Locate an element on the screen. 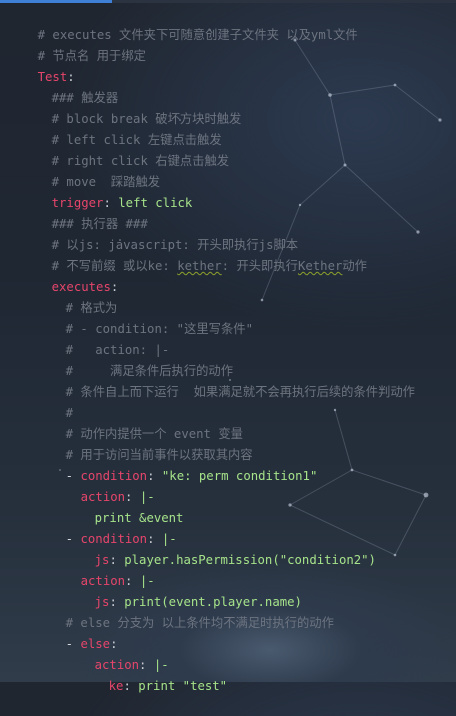  code-line-27: action: |- is located at coordinates (103, 569).